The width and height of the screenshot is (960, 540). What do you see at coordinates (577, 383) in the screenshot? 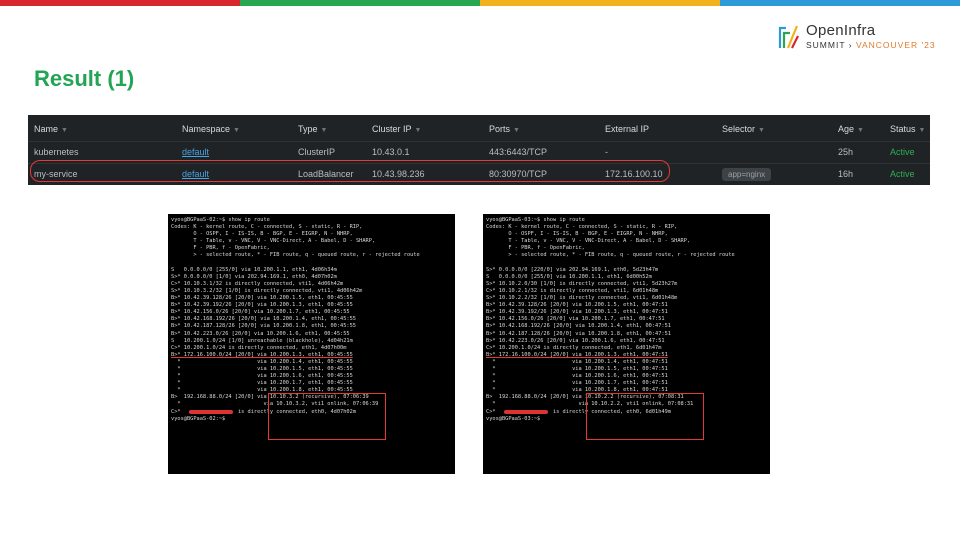
I see `terminal-line: * via 10.200.1.7, eth1, 00:47:51` at bounding box center [577, 383].